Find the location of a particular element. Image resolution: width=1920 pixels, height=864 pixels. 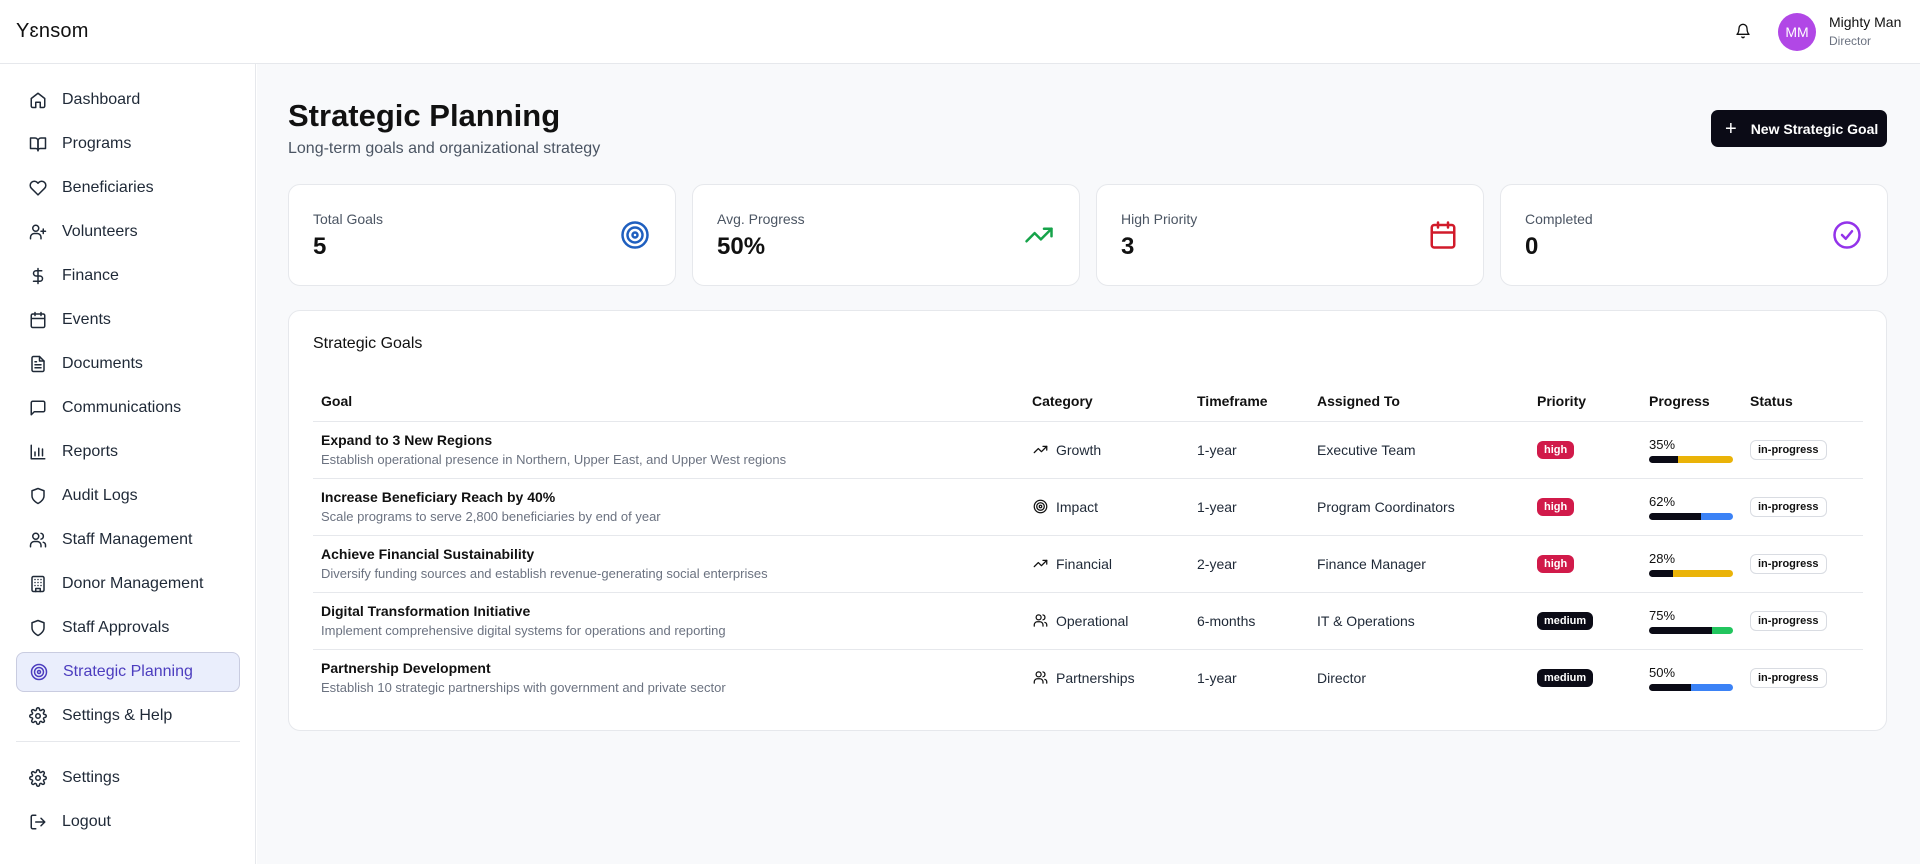

bell-icon is located at coordinates (1743, 31).